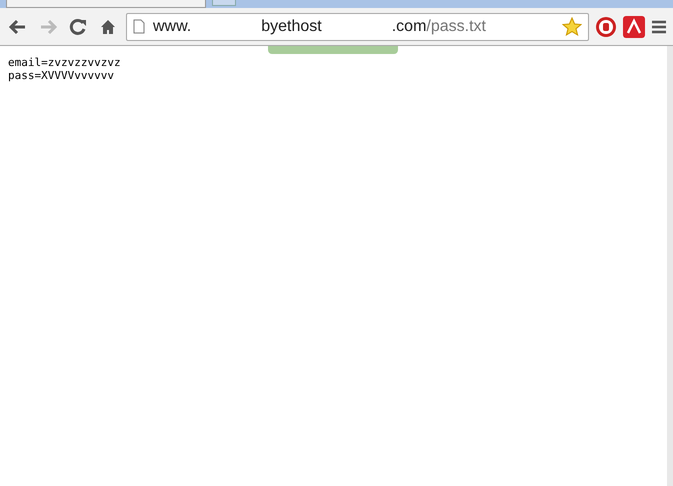 The height and width of the screenshot is (486, 673). I want to click on forward-arrow-icon, so click(48, 26).